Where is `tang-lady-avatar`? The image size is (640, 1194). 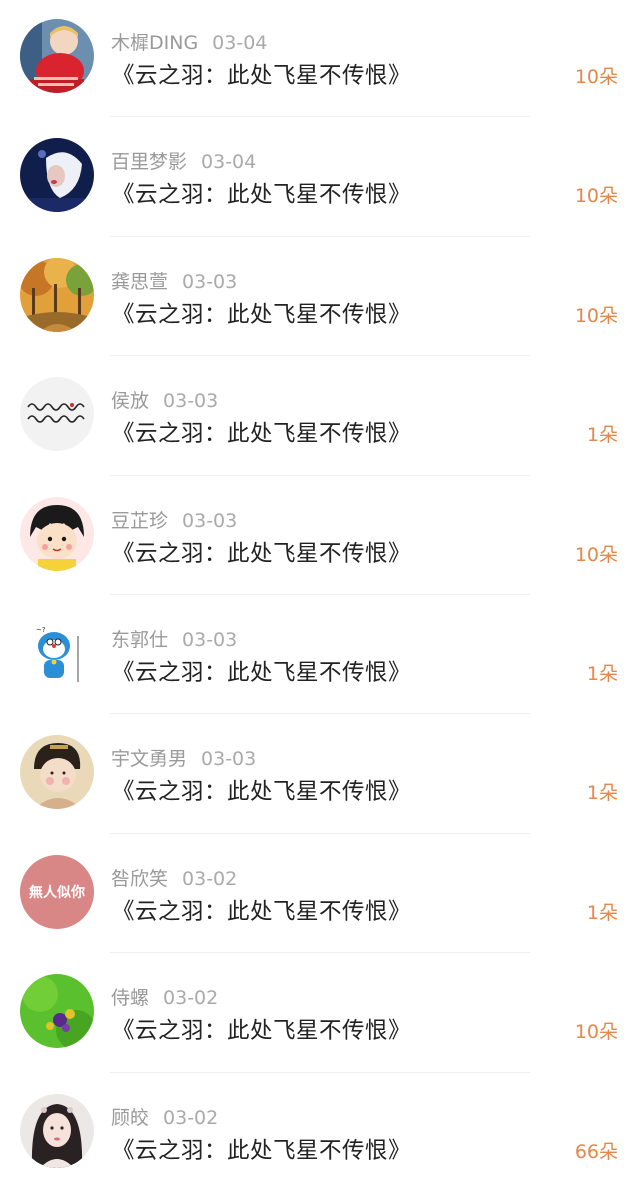 tang-lady-avatar is located at coordinates (57, 772).